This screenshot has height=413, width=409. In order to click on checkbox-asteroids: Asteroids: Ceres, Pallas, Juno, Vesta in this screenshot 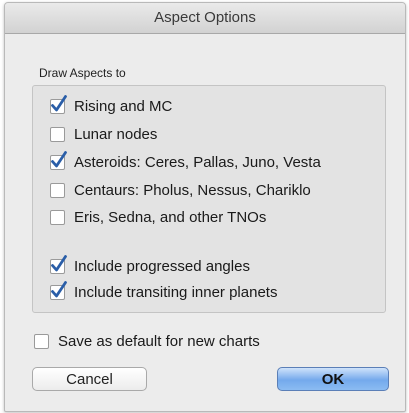, I will do `click(185, 161)`.